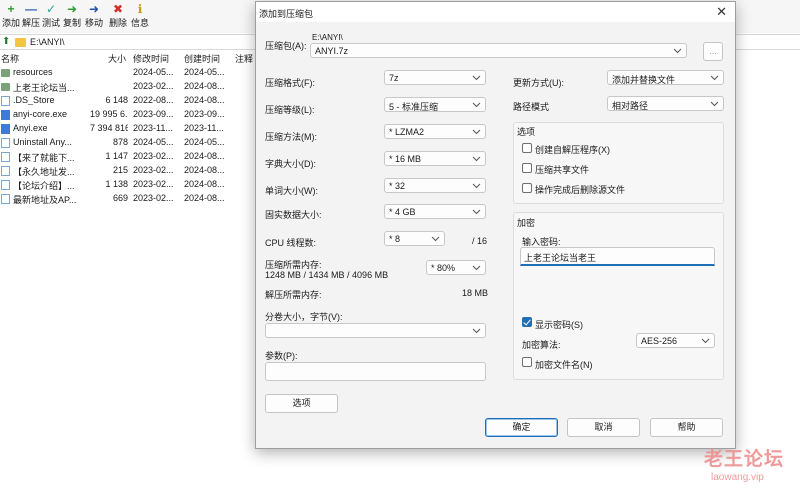 This screenshot has width=800, height=489. Describe the element at coordinates (435, 77) in the screenshot. I see `format-select: 7z` at that location.